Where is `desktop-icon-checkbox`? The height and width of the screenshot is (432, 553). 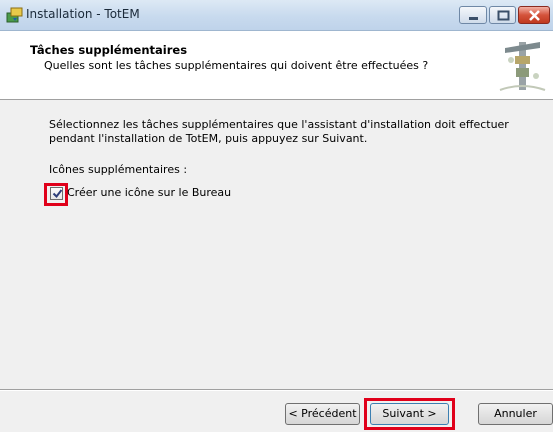 desktop-icon-checkbox is located at coordinates (56, 193).